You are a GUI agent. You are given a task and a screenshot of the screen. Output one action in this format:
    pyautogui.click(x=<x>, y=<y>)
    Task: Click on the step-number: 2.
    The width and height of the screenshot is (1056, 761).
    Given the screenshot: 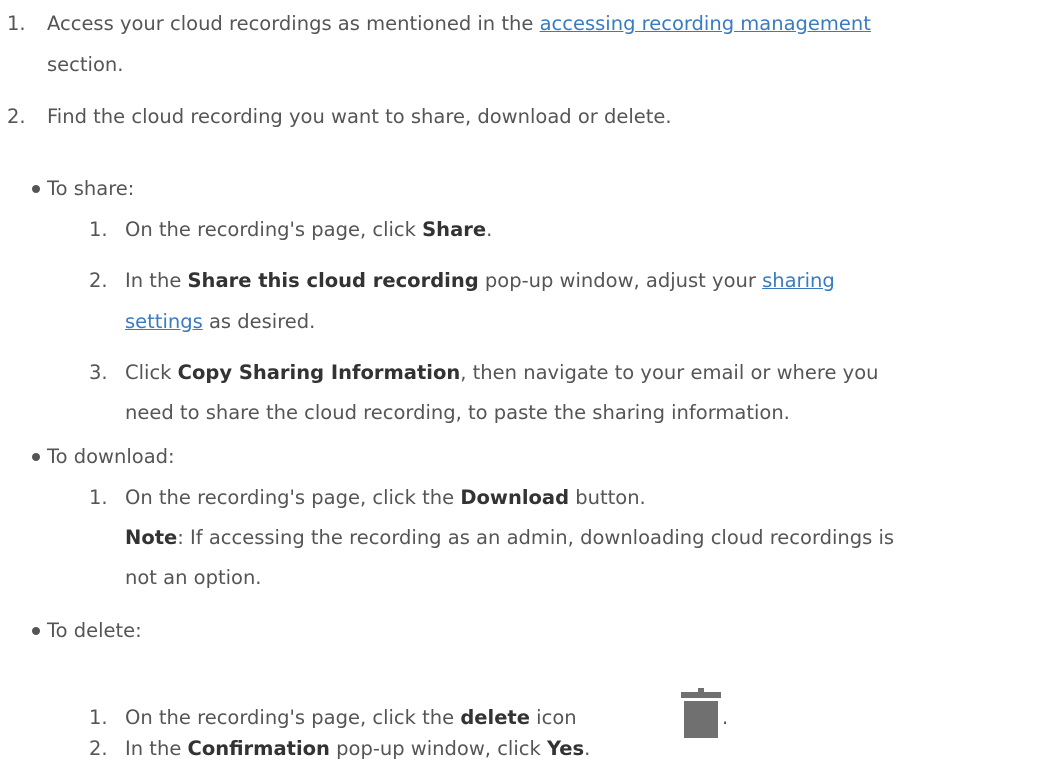 What is the action you would take?
    pyautogui.click(x=16, y=116)
    